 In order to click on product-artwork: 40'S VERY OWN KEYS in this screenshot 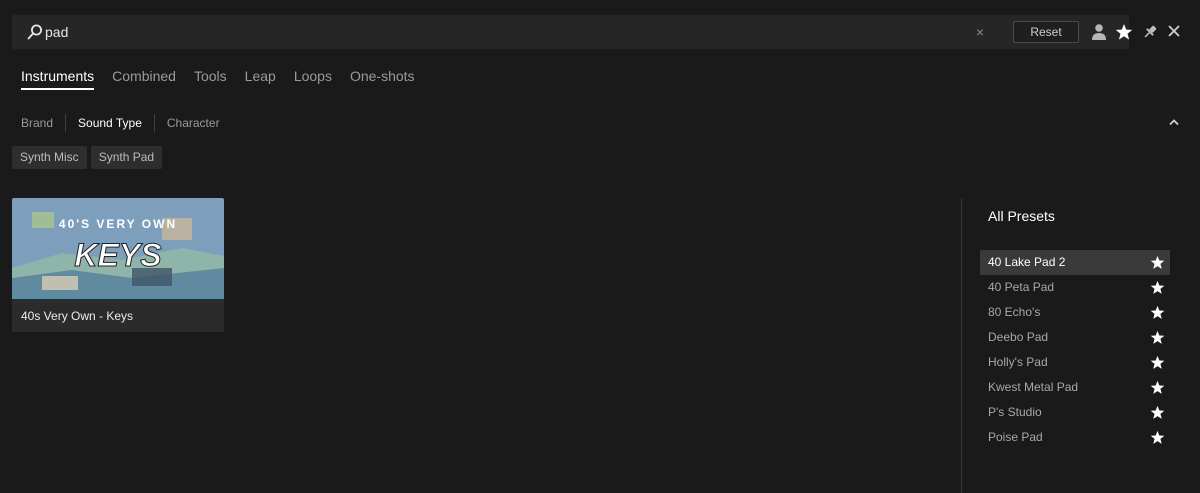, I will do `click(118, 248)`.